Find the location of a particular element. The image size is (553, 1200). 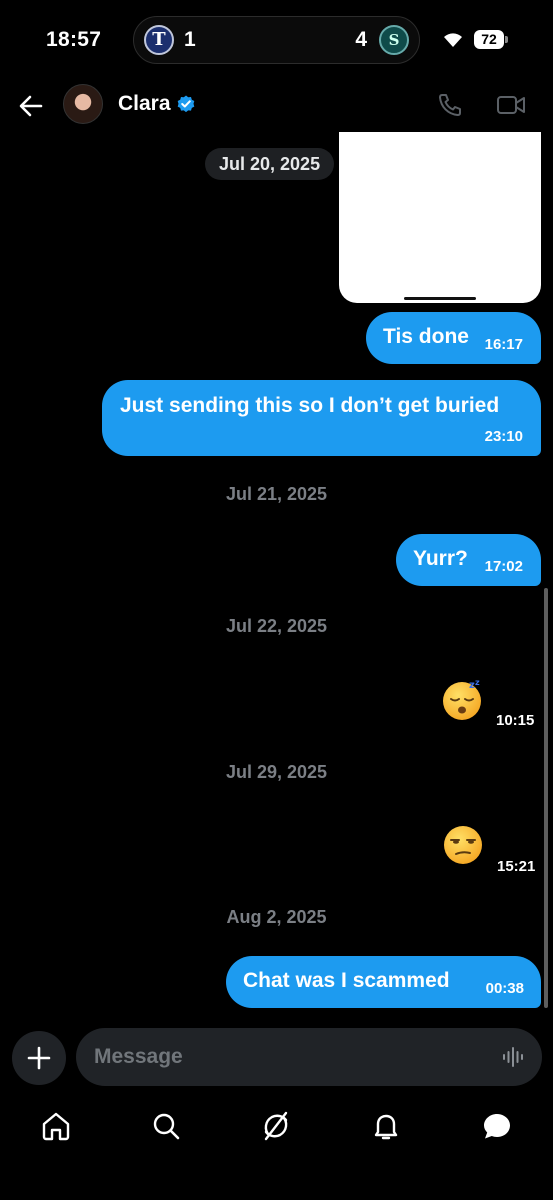

phone-icon is located at coordinates (450, 105).